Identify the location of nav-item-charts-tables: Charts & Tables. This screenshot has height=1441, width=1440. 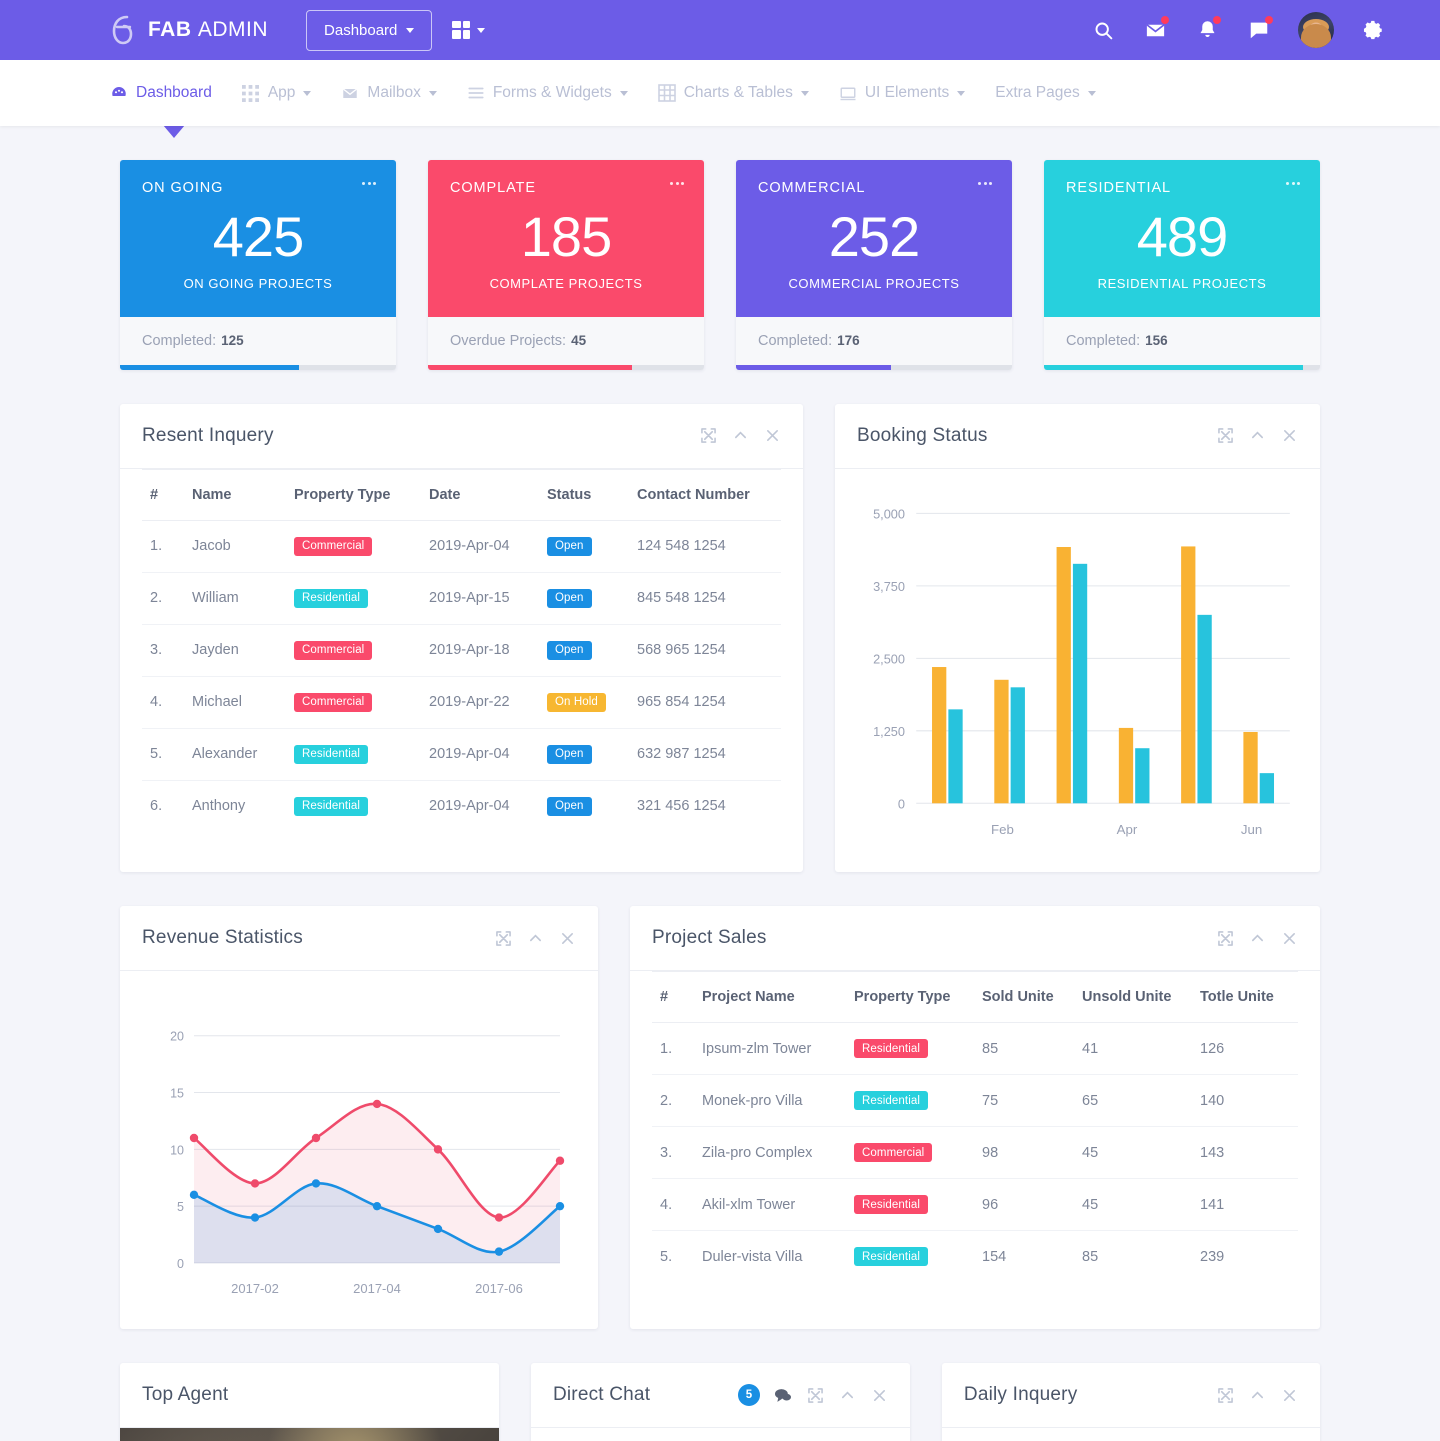
(733, 93).